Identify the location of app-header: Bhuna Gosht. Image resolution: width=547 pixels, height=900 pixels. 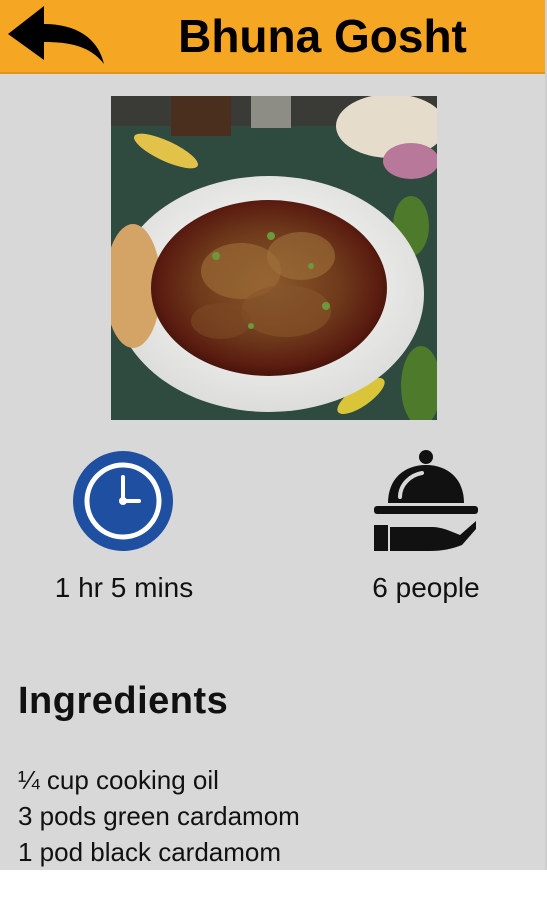
(272, 37).